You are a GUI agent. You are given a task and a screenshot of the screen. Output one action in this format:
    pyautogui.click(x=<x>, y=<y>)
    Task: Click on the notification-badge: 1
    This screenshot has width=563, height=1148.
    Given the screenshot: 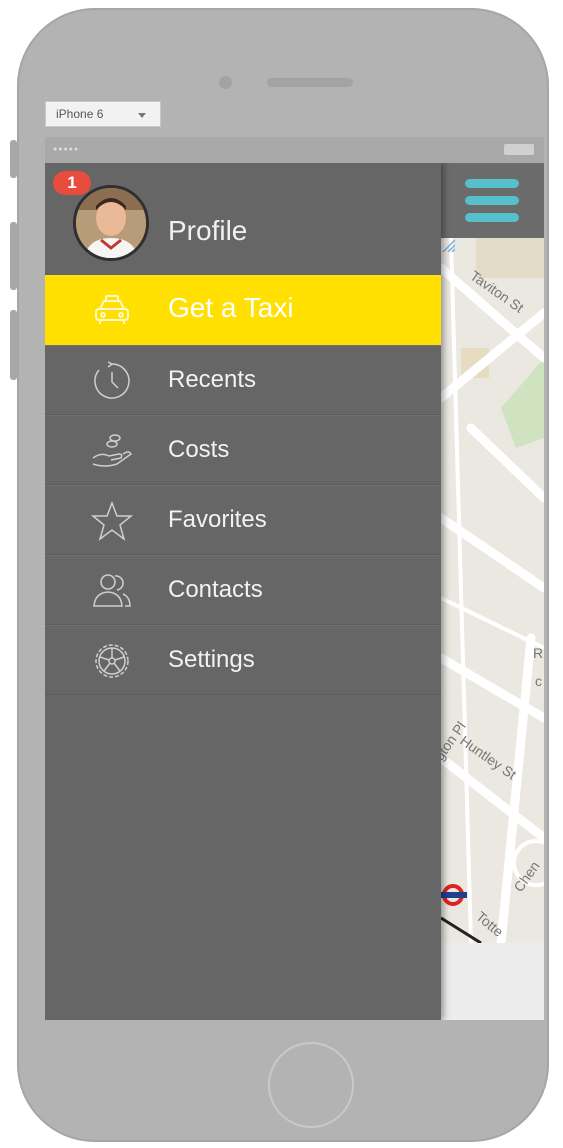 What is the action you would take?
    pyautogui.click(x=72, y=183)
    